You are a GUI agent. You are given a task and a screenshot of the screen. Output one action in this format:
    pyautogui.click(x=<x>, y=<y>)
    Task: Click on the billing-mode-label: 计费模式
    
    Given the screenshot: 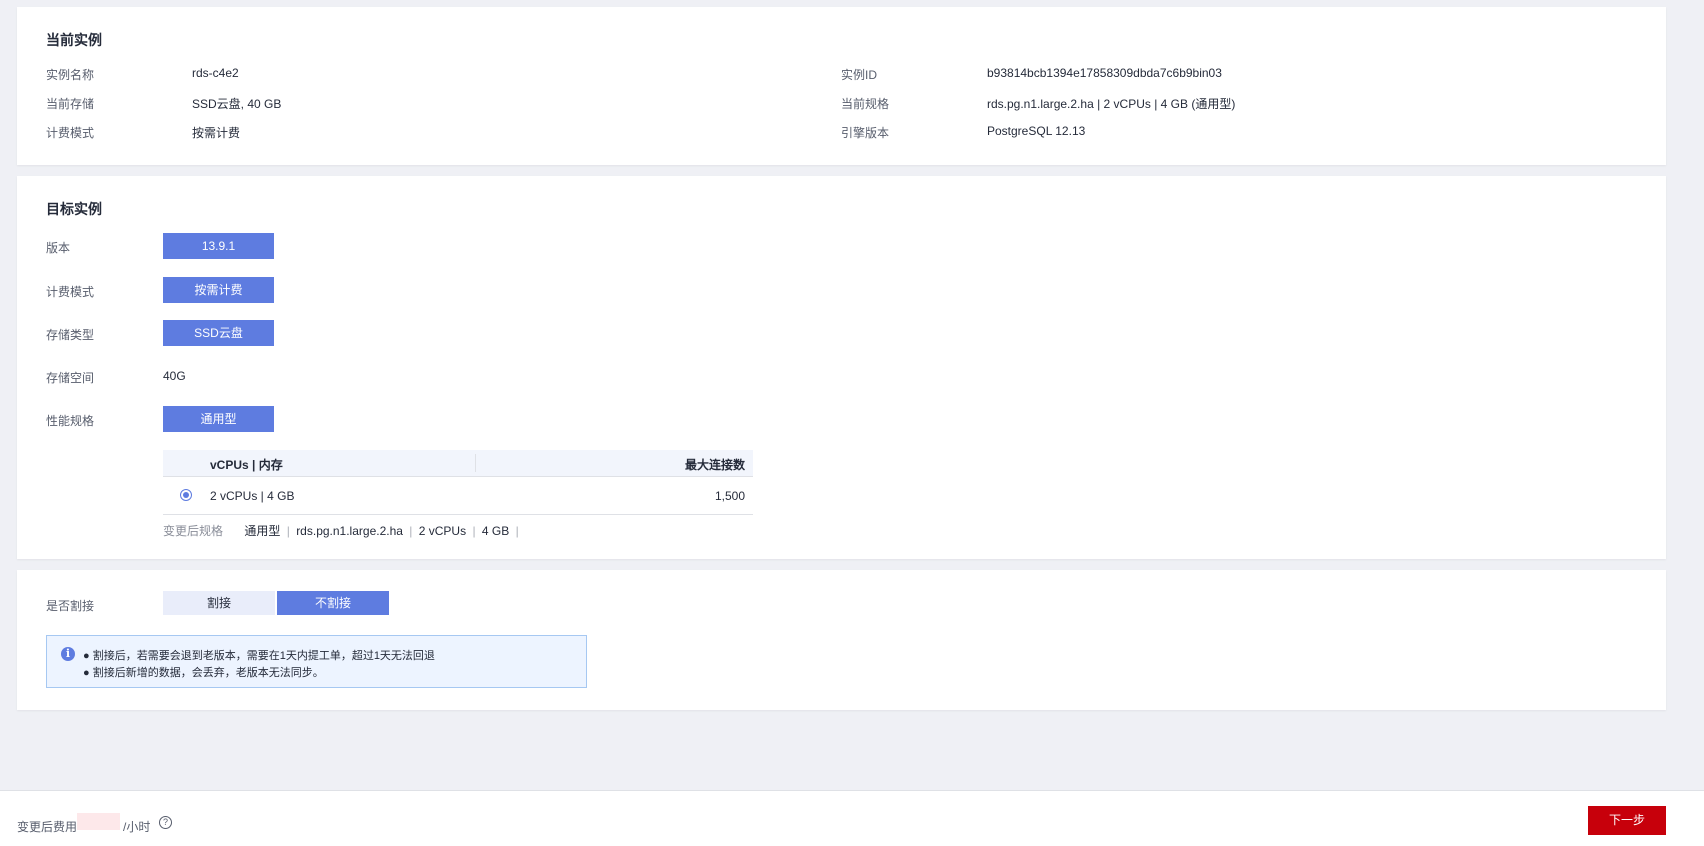 What is the action you would take?
    pyautogui.click(x=70, y=133)
    